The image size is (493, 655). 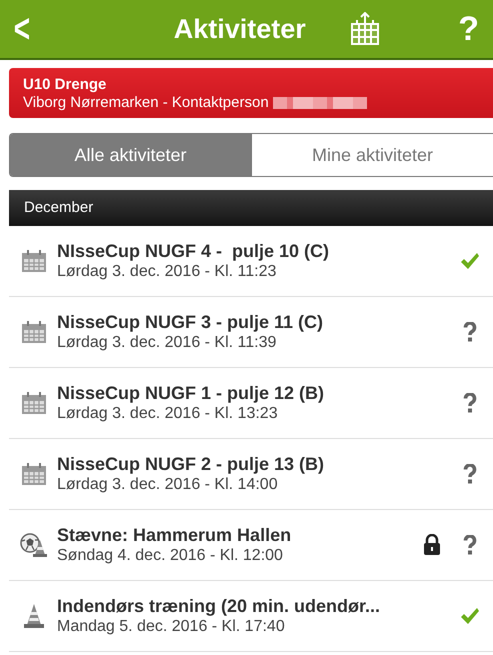 I want to click on activity-row: NisseCup NUGF 2 - pulje 13 (B) Lørdag 3. dec. 2016 - Kl. 14:00, so click(x=251, y=474).